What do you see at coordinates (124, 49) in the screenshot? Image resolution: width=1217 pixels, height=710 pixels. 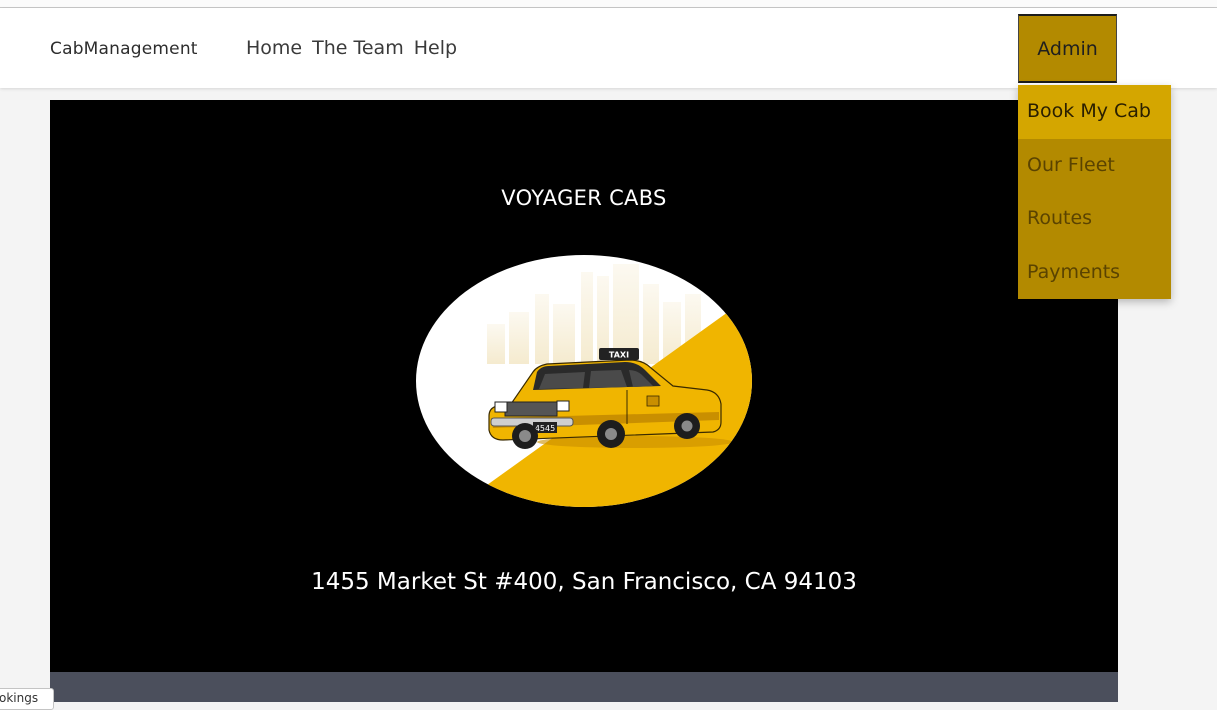 I see `brand-link: CabManagement` at bounding box center [124, 49].